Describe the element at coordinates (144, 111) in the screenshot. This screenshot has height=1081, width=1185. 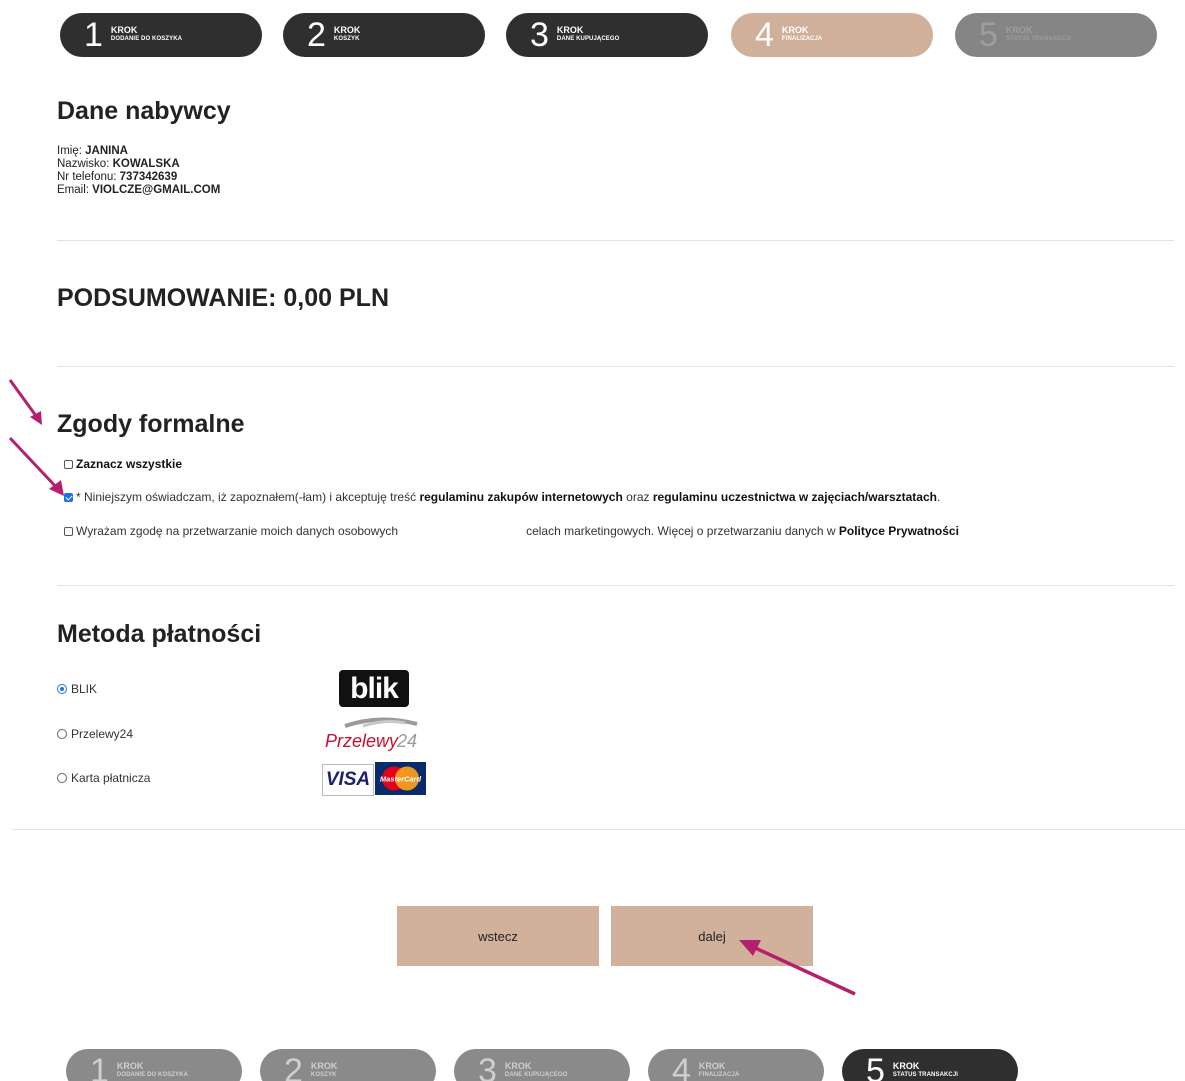
I see `buyer-section-title: Dane nabywcy` at that location.